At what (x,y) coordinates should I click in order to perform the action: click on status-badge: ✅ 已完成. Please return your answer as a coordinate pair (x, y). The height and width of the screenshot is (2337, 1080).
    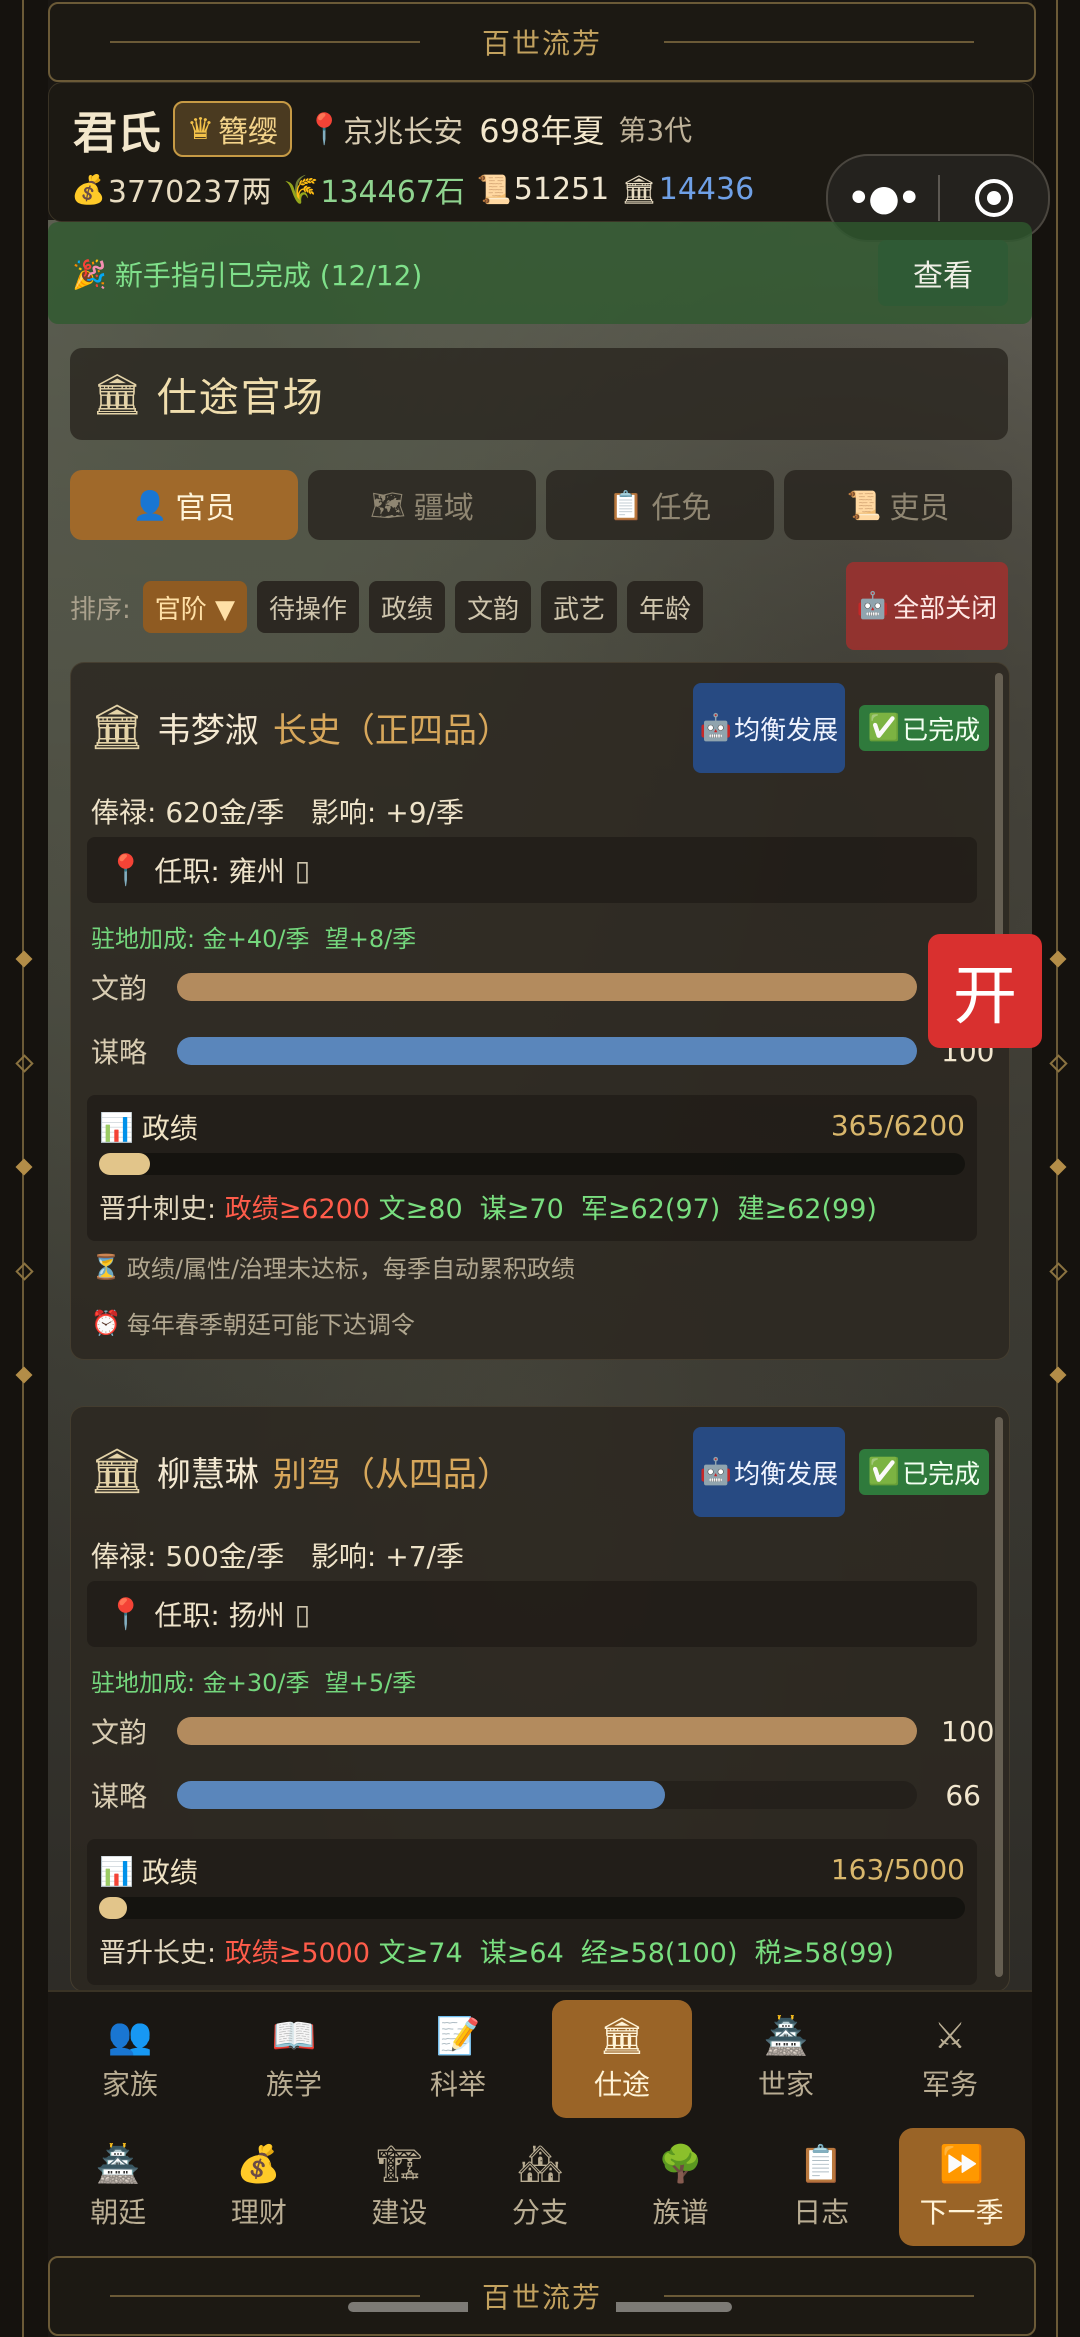
    Looking at the image, I should click on (924, 1472).